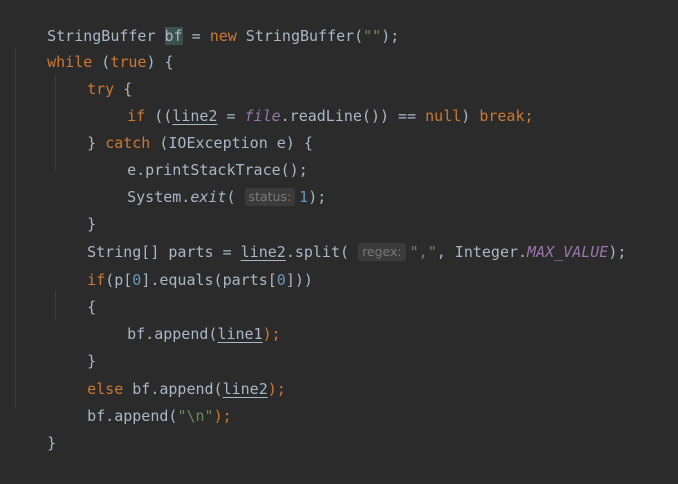  I want to click on code-line: StringBuffer bf = new StringBuffer("");, so click(205, 22).